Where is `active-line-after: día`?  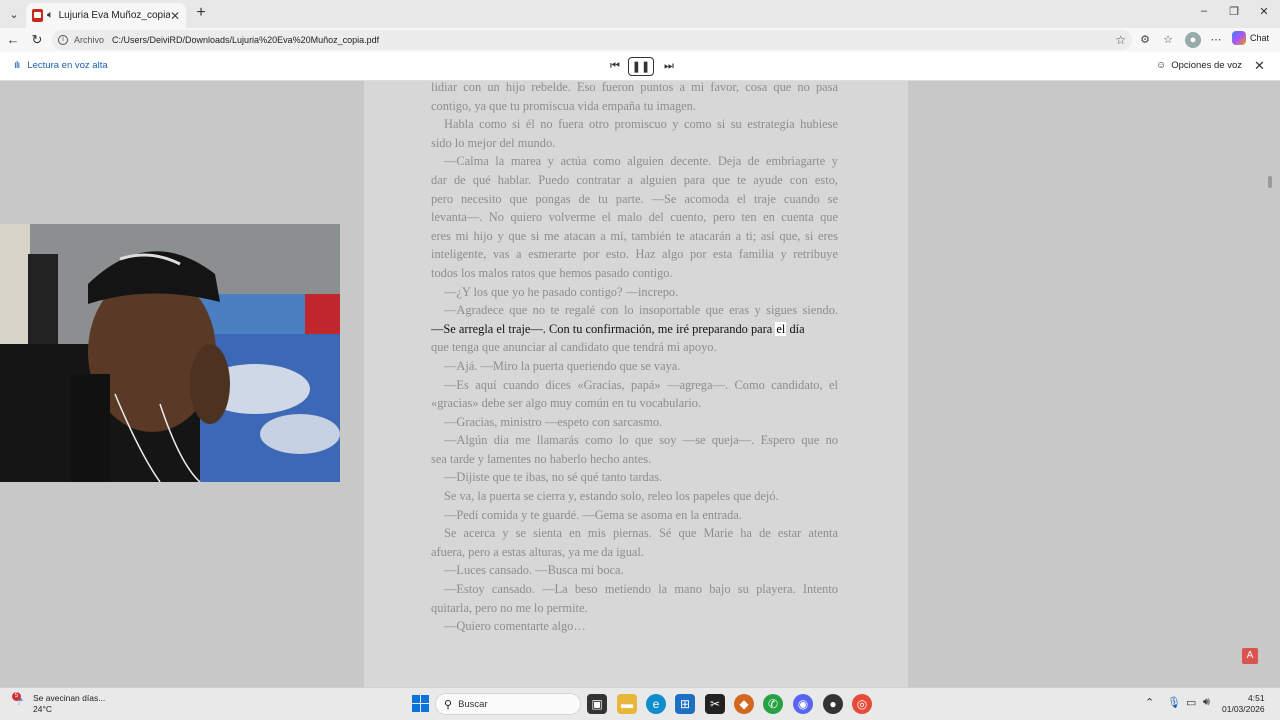 active-line-after: día is located at coordinates (795, 328).